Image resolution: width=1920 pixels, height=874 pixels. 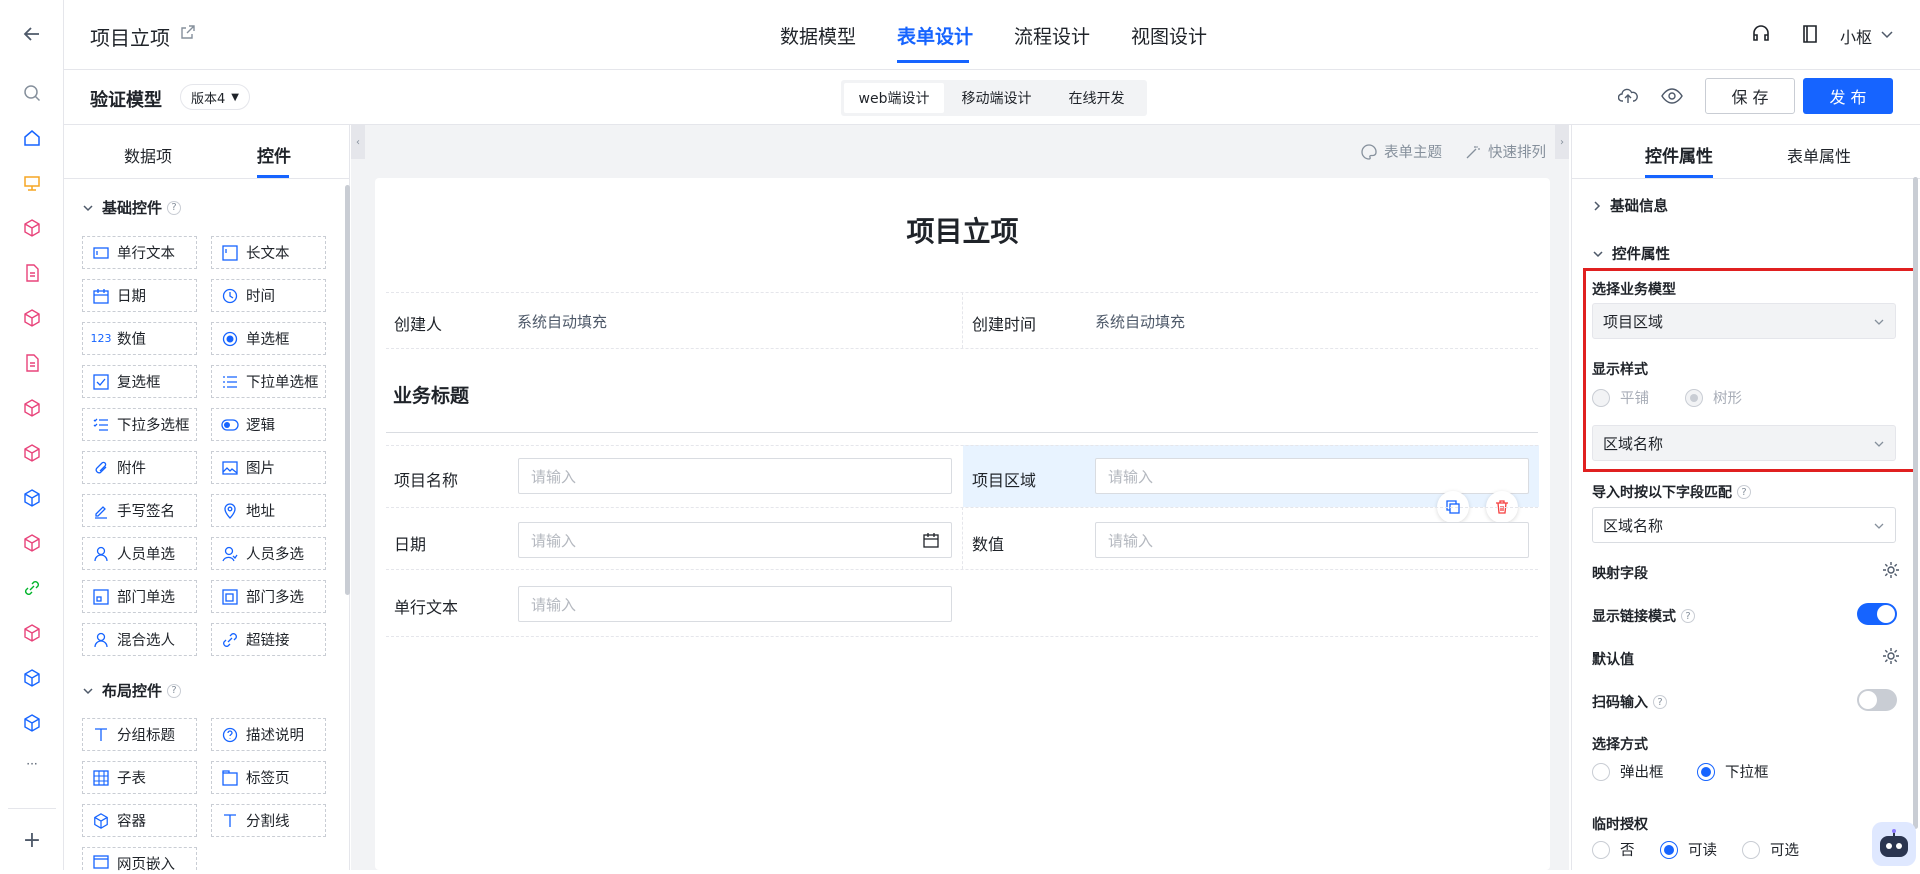 I want to click on control-tabs: 标签页, so click(x=268, y=777).